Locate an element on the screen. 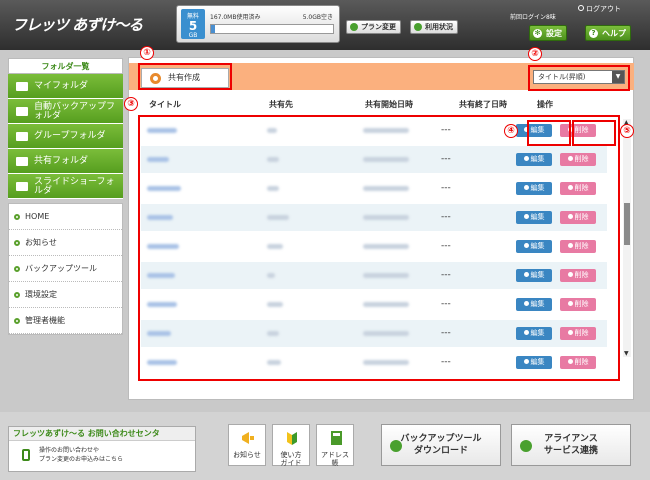  quota-badge: 無料 5 GB is located at coordinates (193, 24).